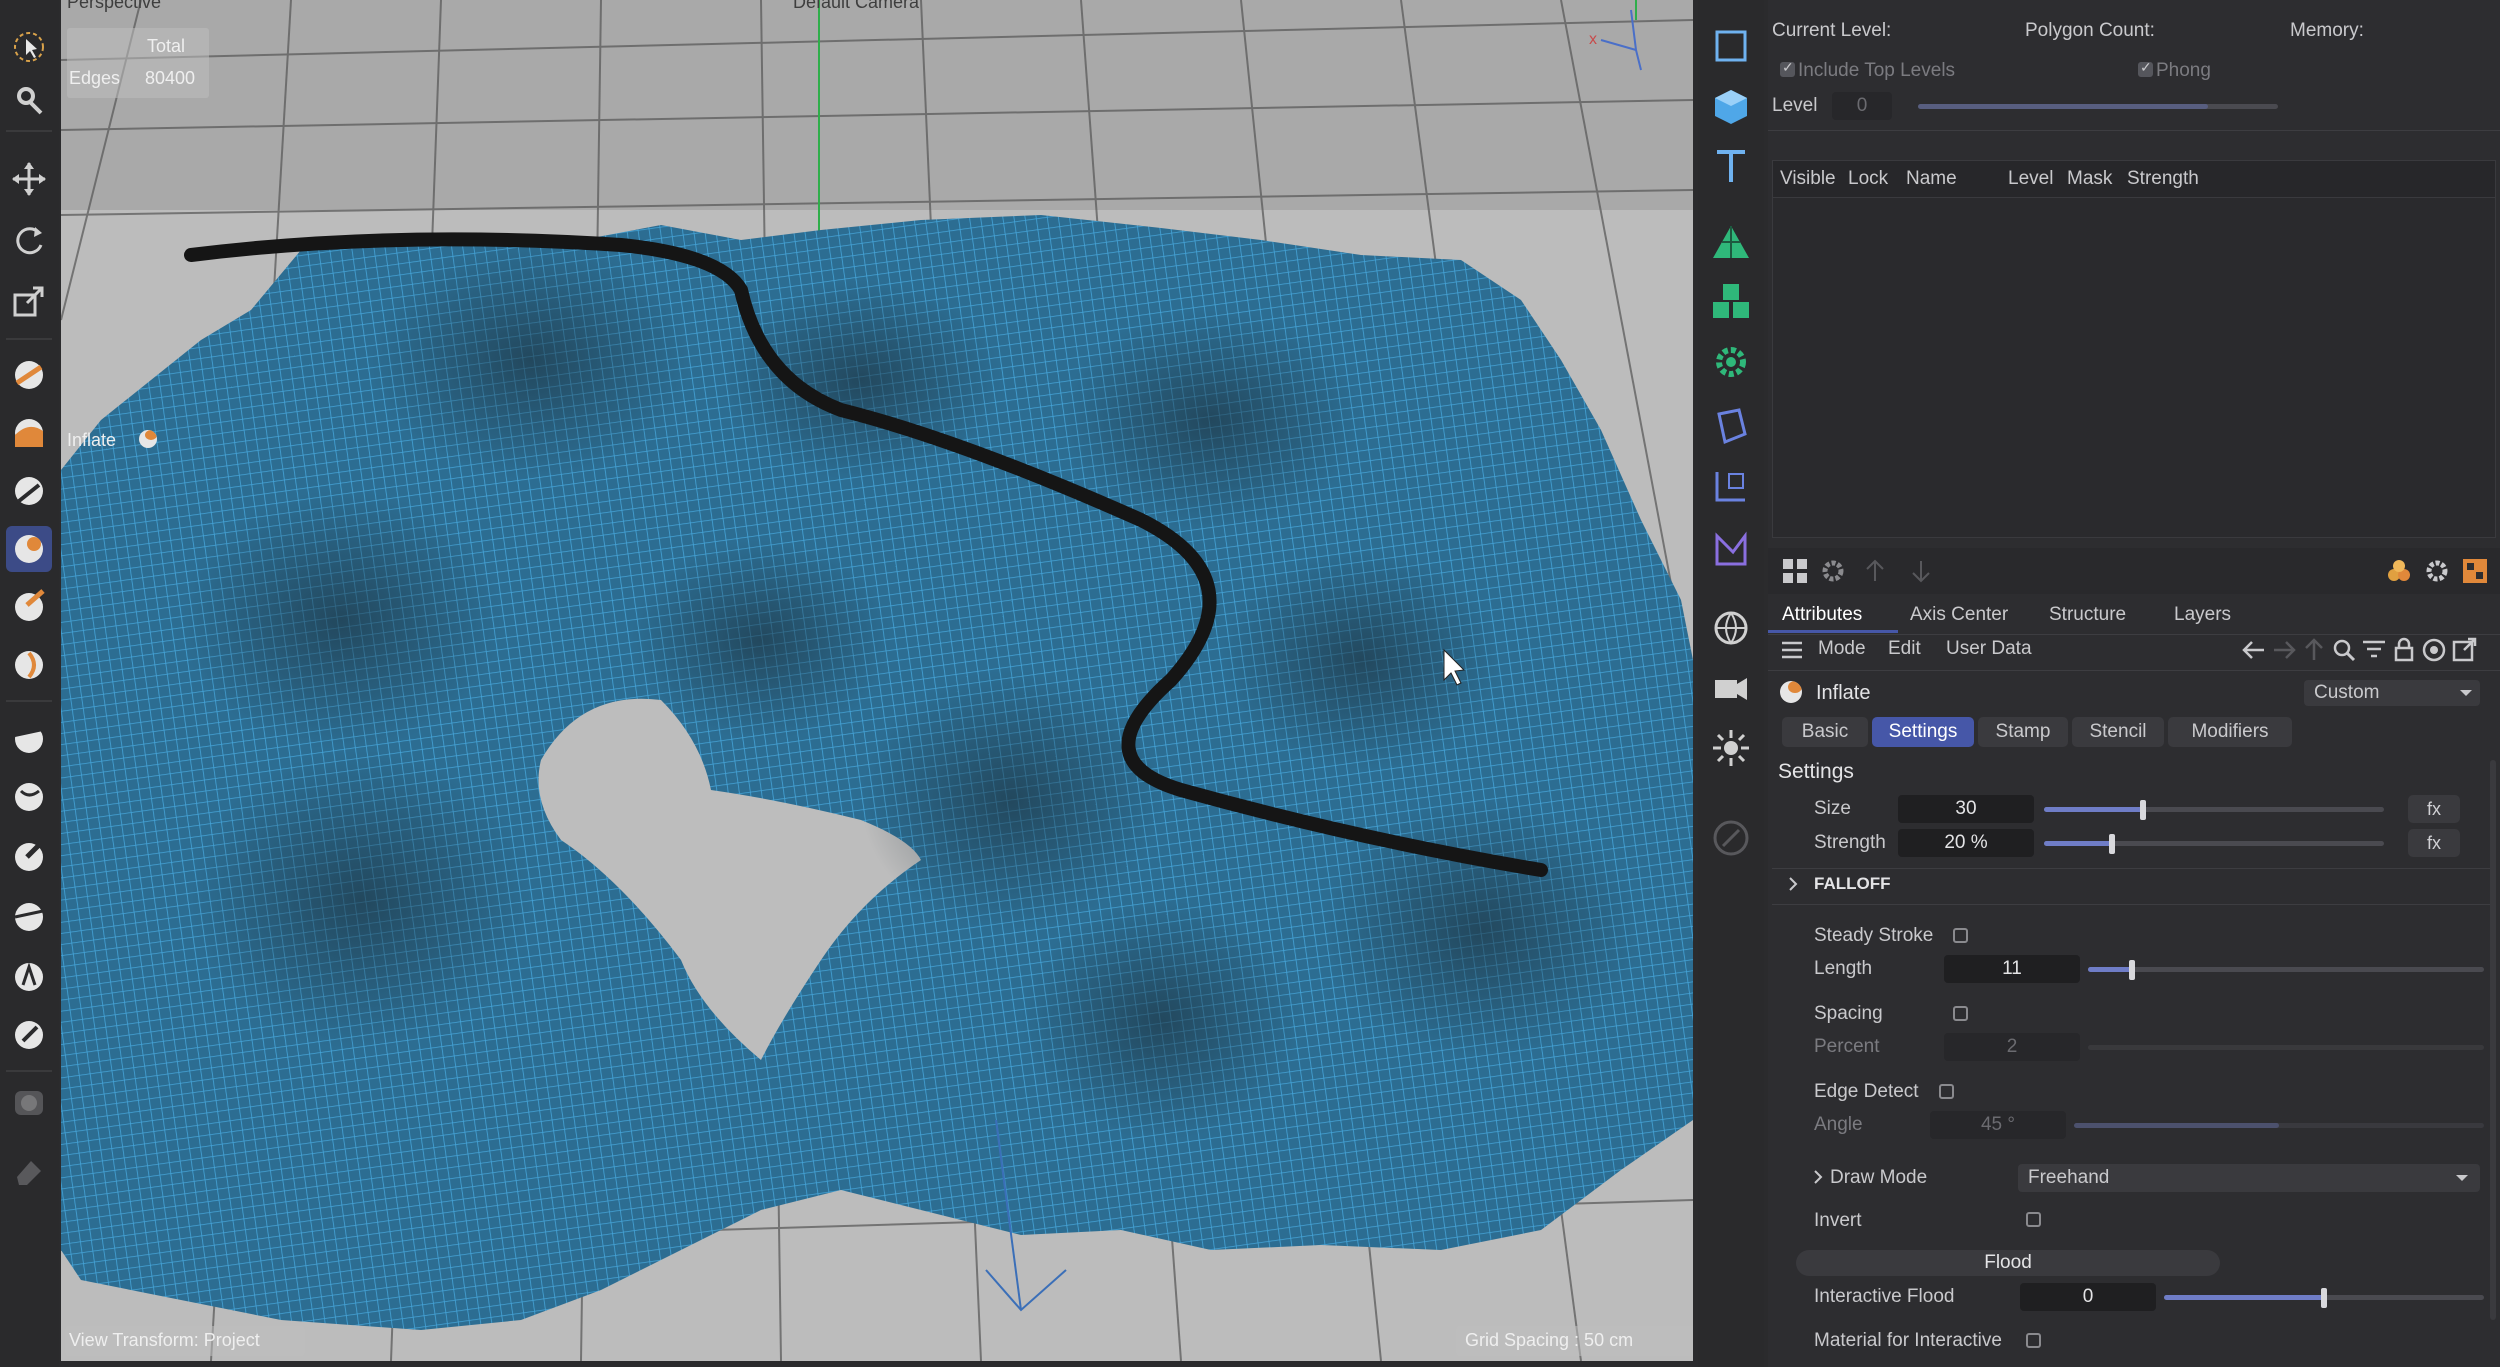 This screenshot has width=2500, height=1367. Describe the element at coordinates (29, 433) in the screenshot. I see `sculpt-grab-icon` at that location.